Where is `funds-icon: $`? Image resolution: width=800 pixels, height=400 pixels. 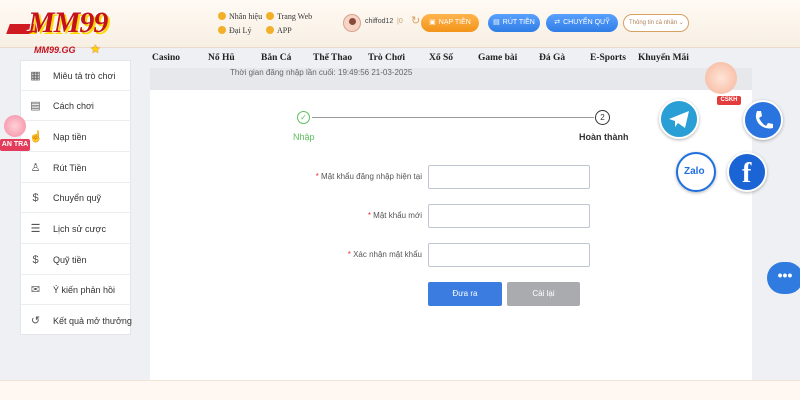 funds-icon: $ is located at coordinates (35, 260).